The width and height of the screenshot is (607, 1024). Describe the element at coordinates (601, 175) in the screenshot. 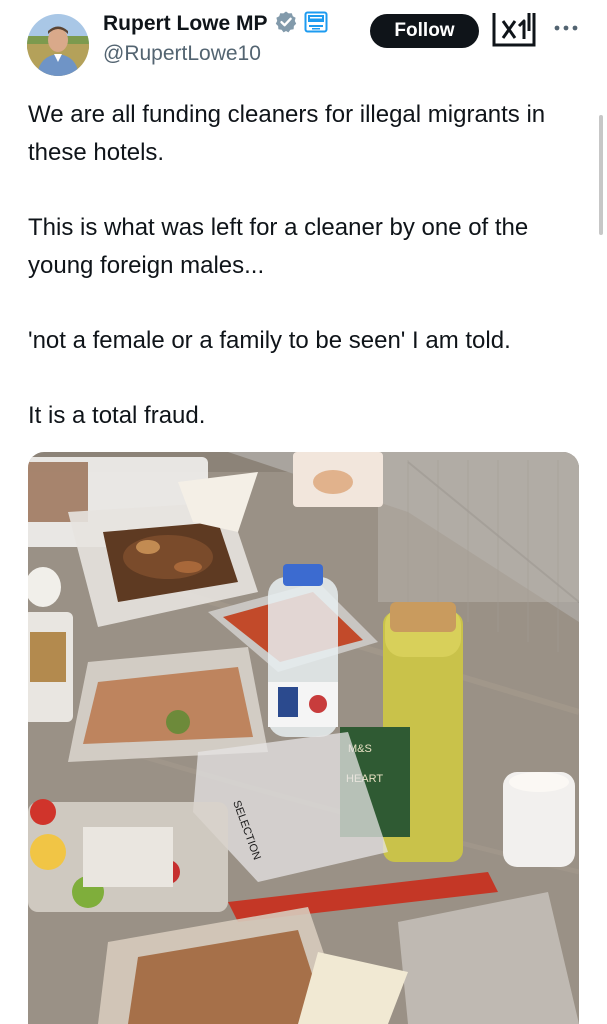

I see `scrollbar` at that location.